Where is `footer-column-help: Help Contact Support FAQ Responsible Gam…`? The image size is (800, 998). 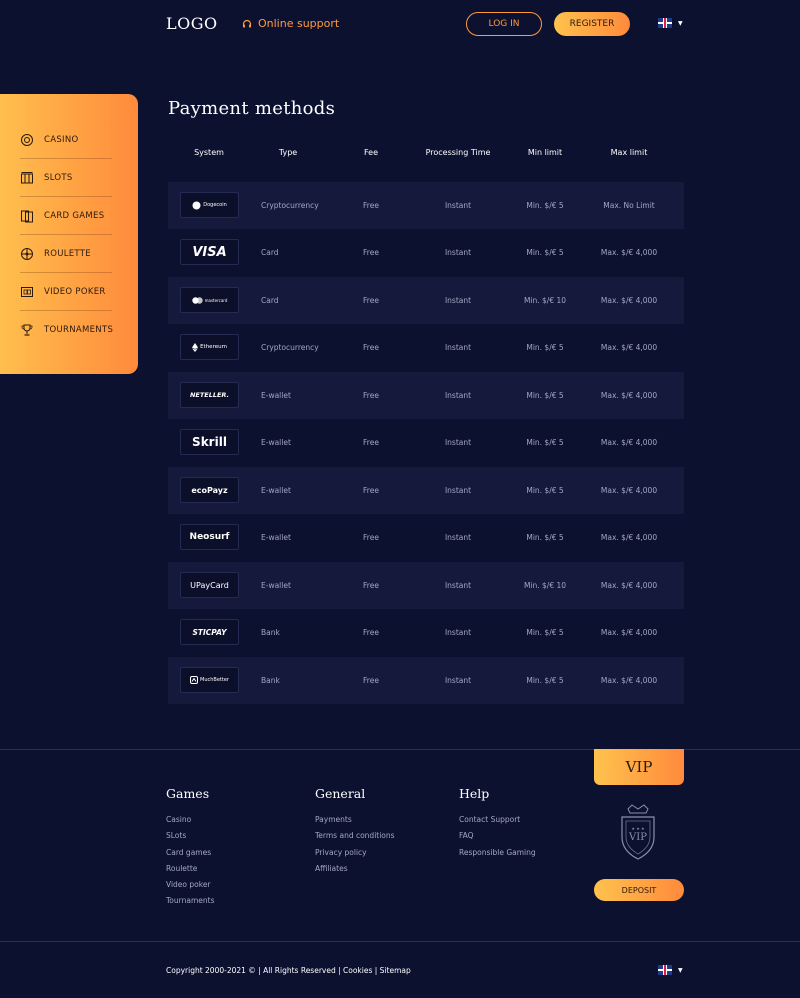 footer-column-help: Help Contact Support FAQ Responsible Gam… is located at coordinates (497, 825).